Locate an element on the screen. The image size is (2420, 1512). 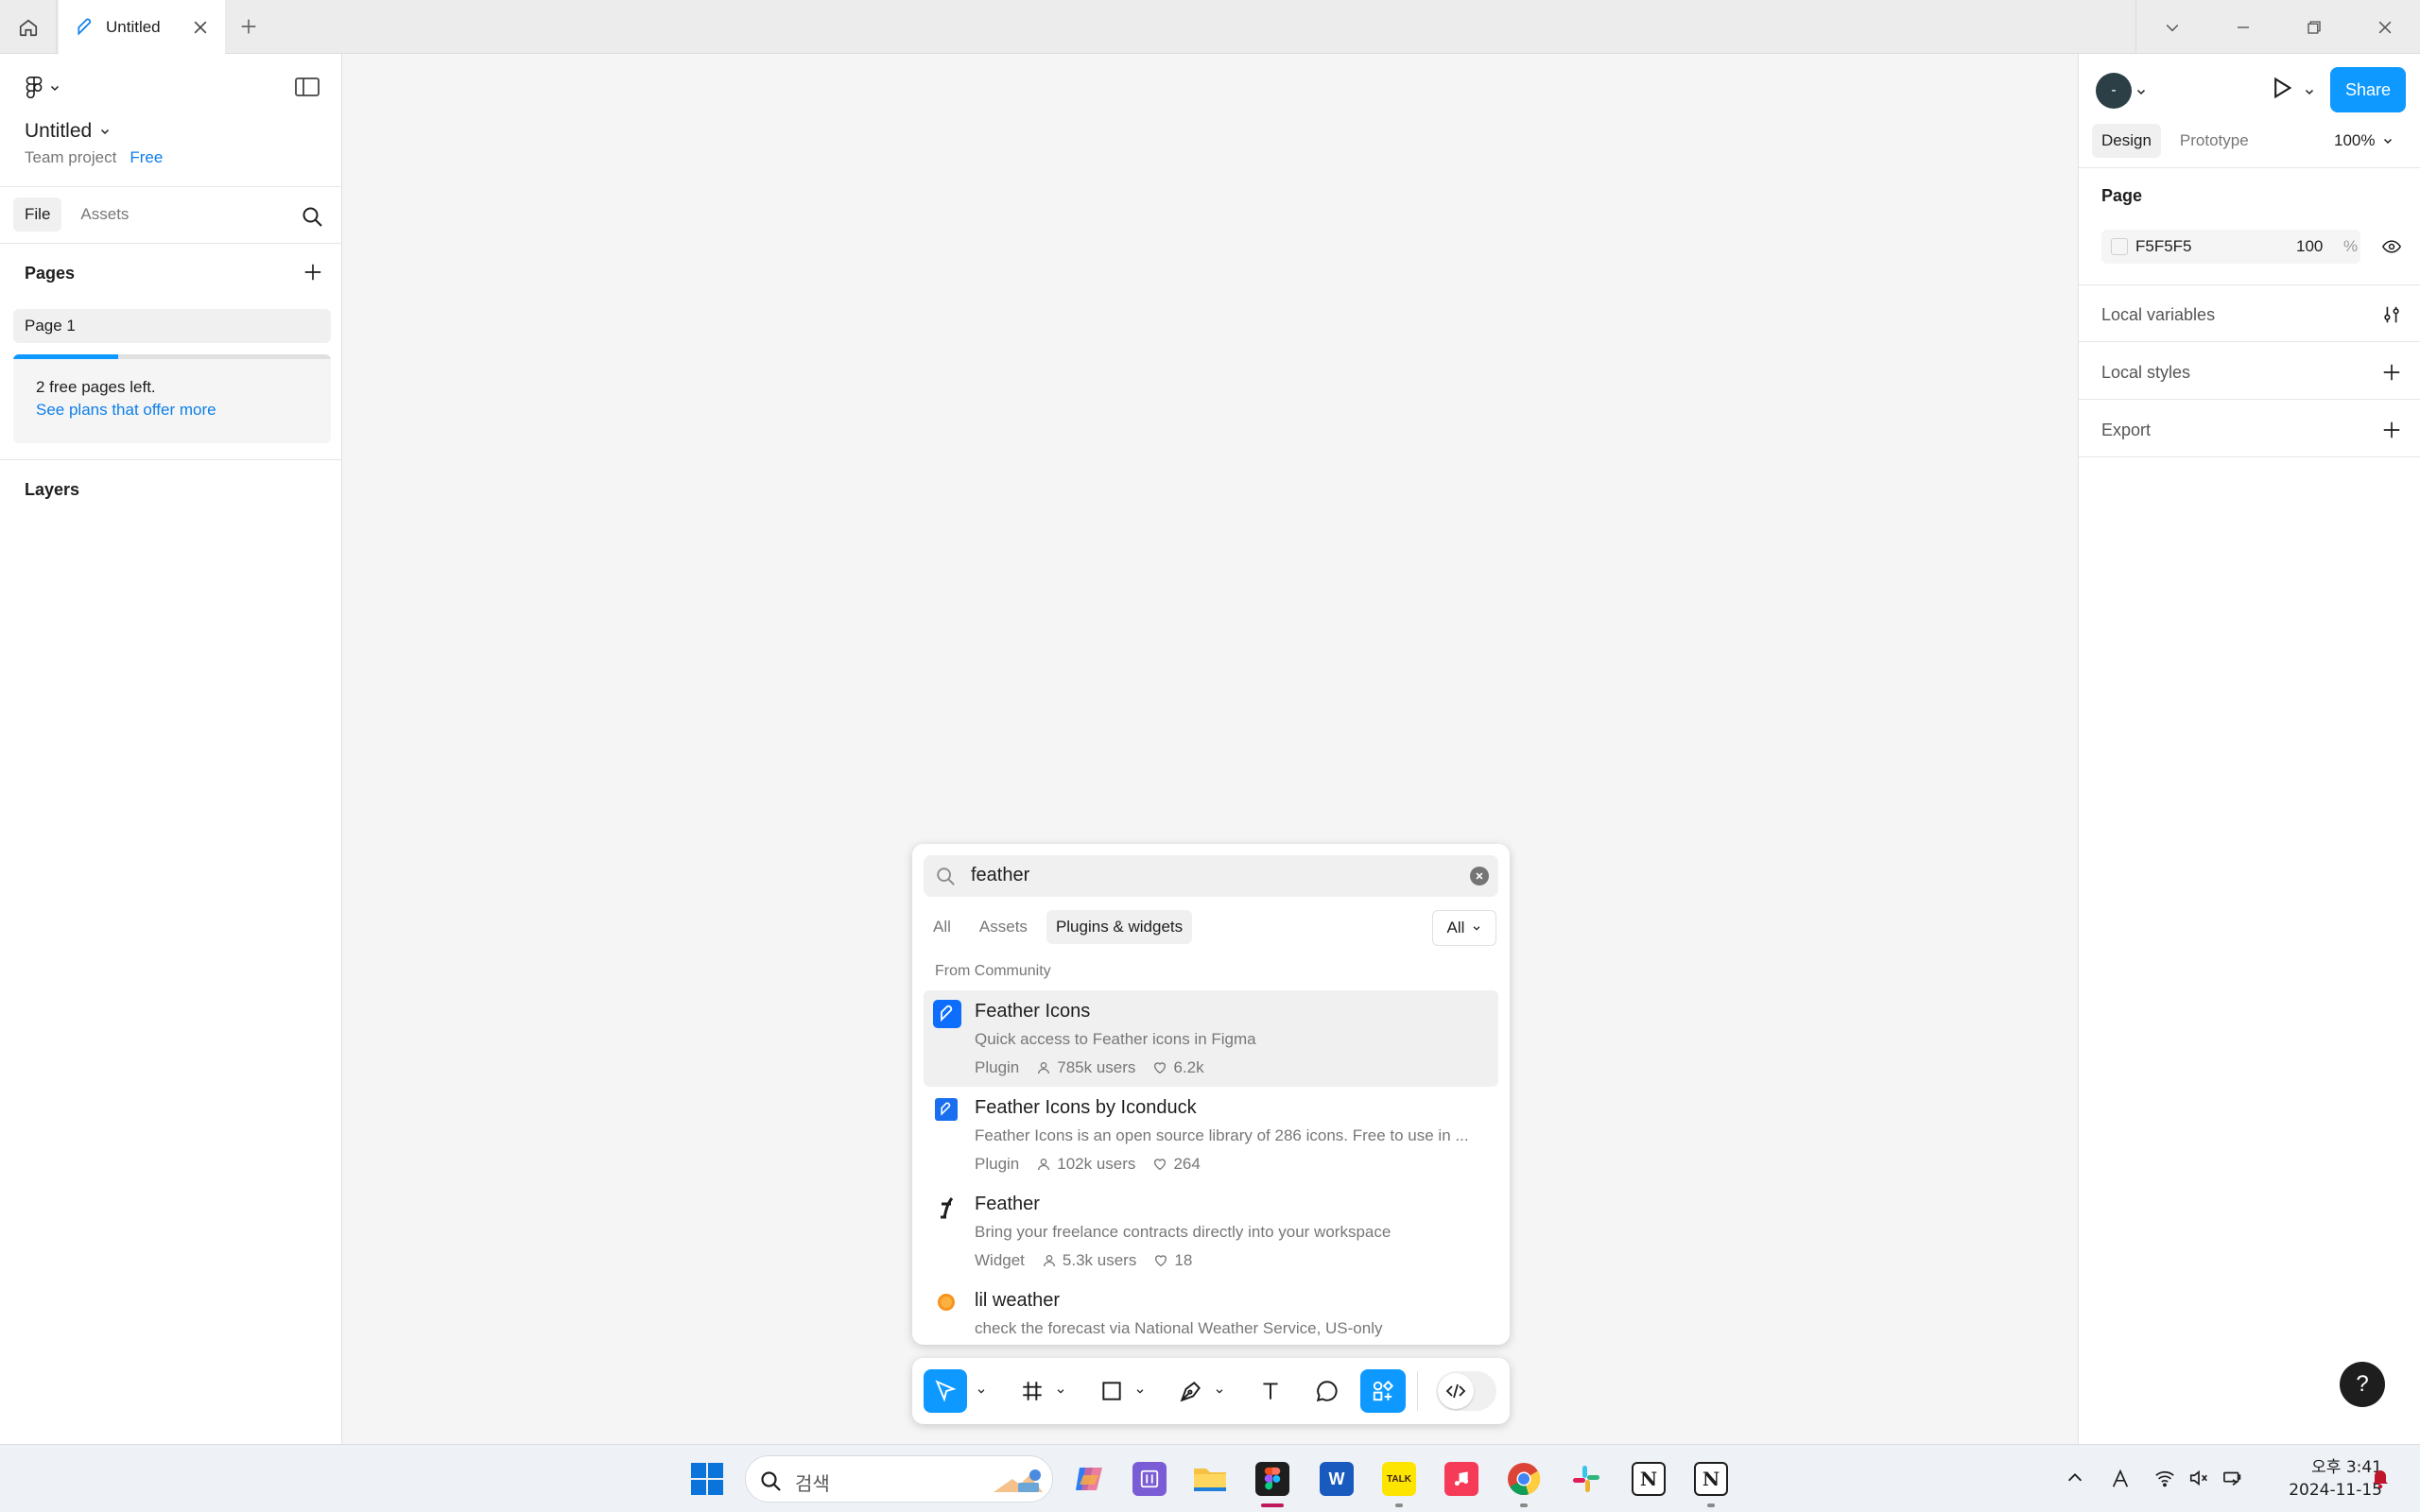
close-tab-icon is located at coordinates (201, 27).